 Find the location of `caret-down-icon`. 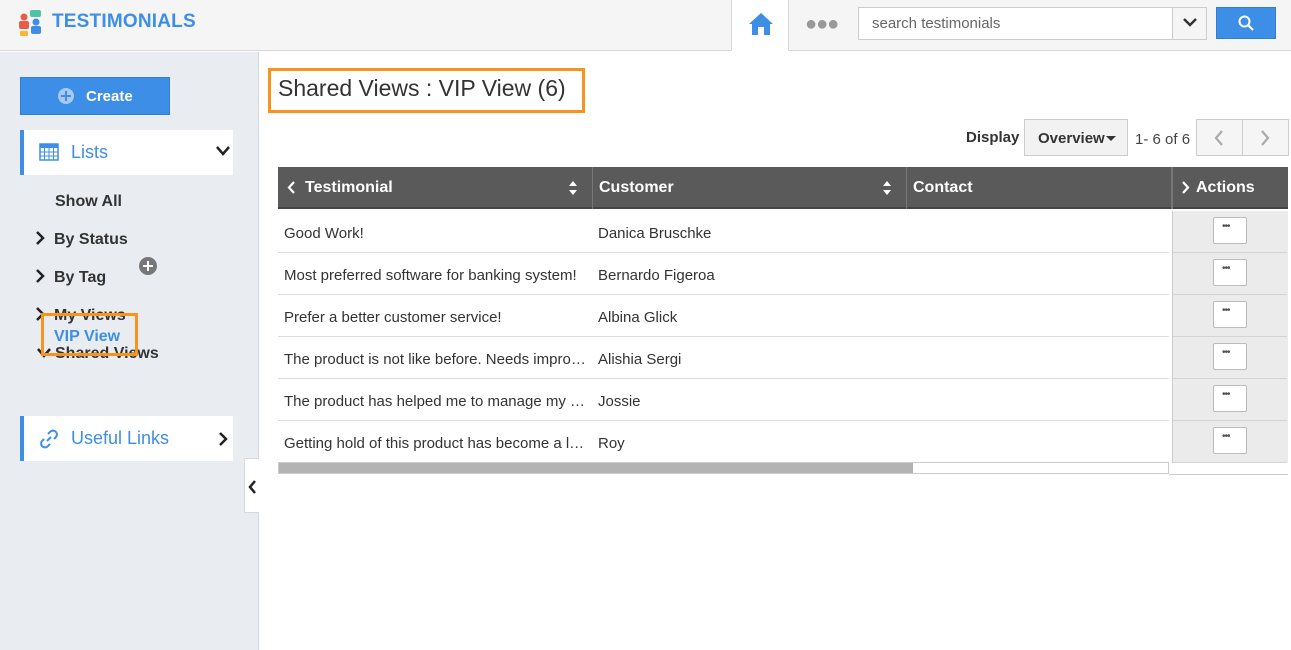

caret-down-icon is located at coordinates (1111, 138).